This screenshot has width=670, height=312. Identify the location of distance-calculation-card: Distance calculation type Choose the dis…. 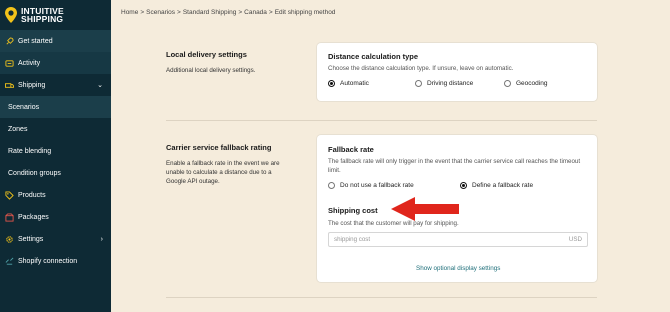
(457, 72).